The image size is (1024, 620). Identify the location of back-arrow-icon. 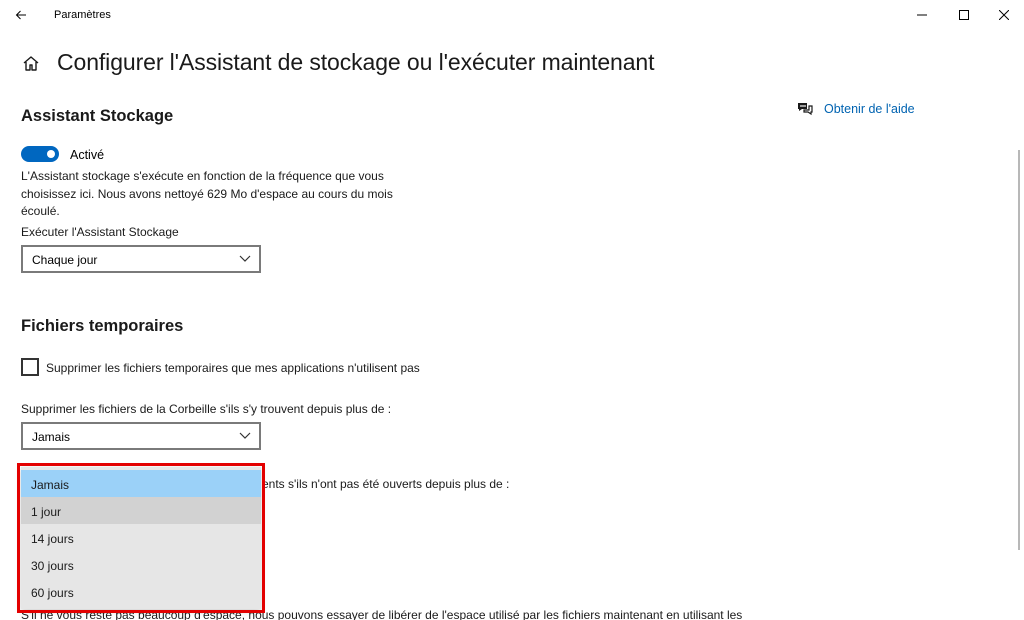
(20, 15).